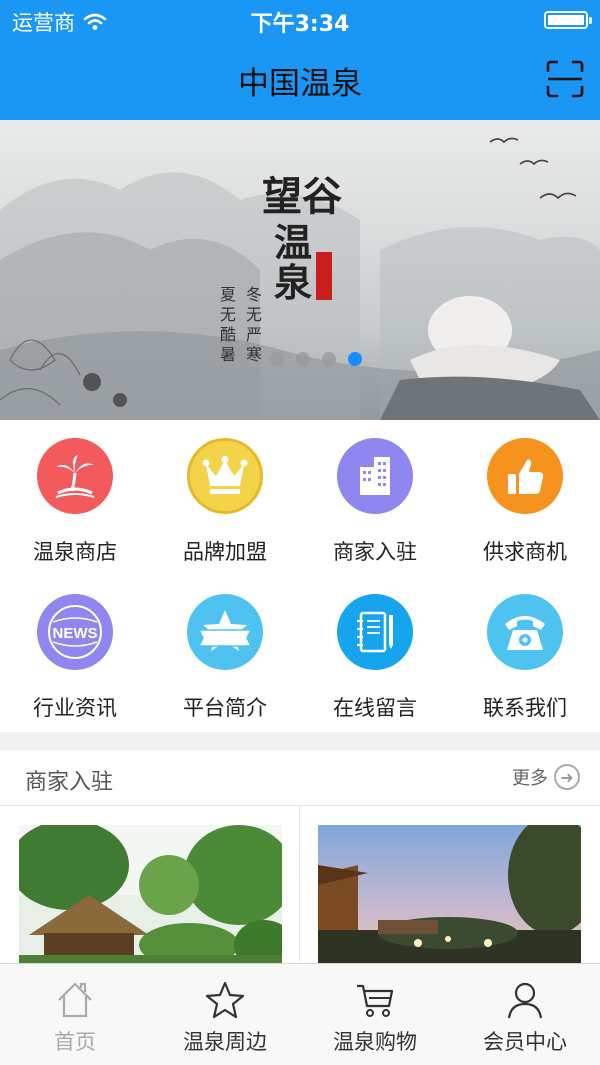 This screenshot has width=600, height=1065. What do you see at coordinates (75, 552) in the screenshot?
I see `menu-label: 温泉商店` at bounding box center [75, 552].